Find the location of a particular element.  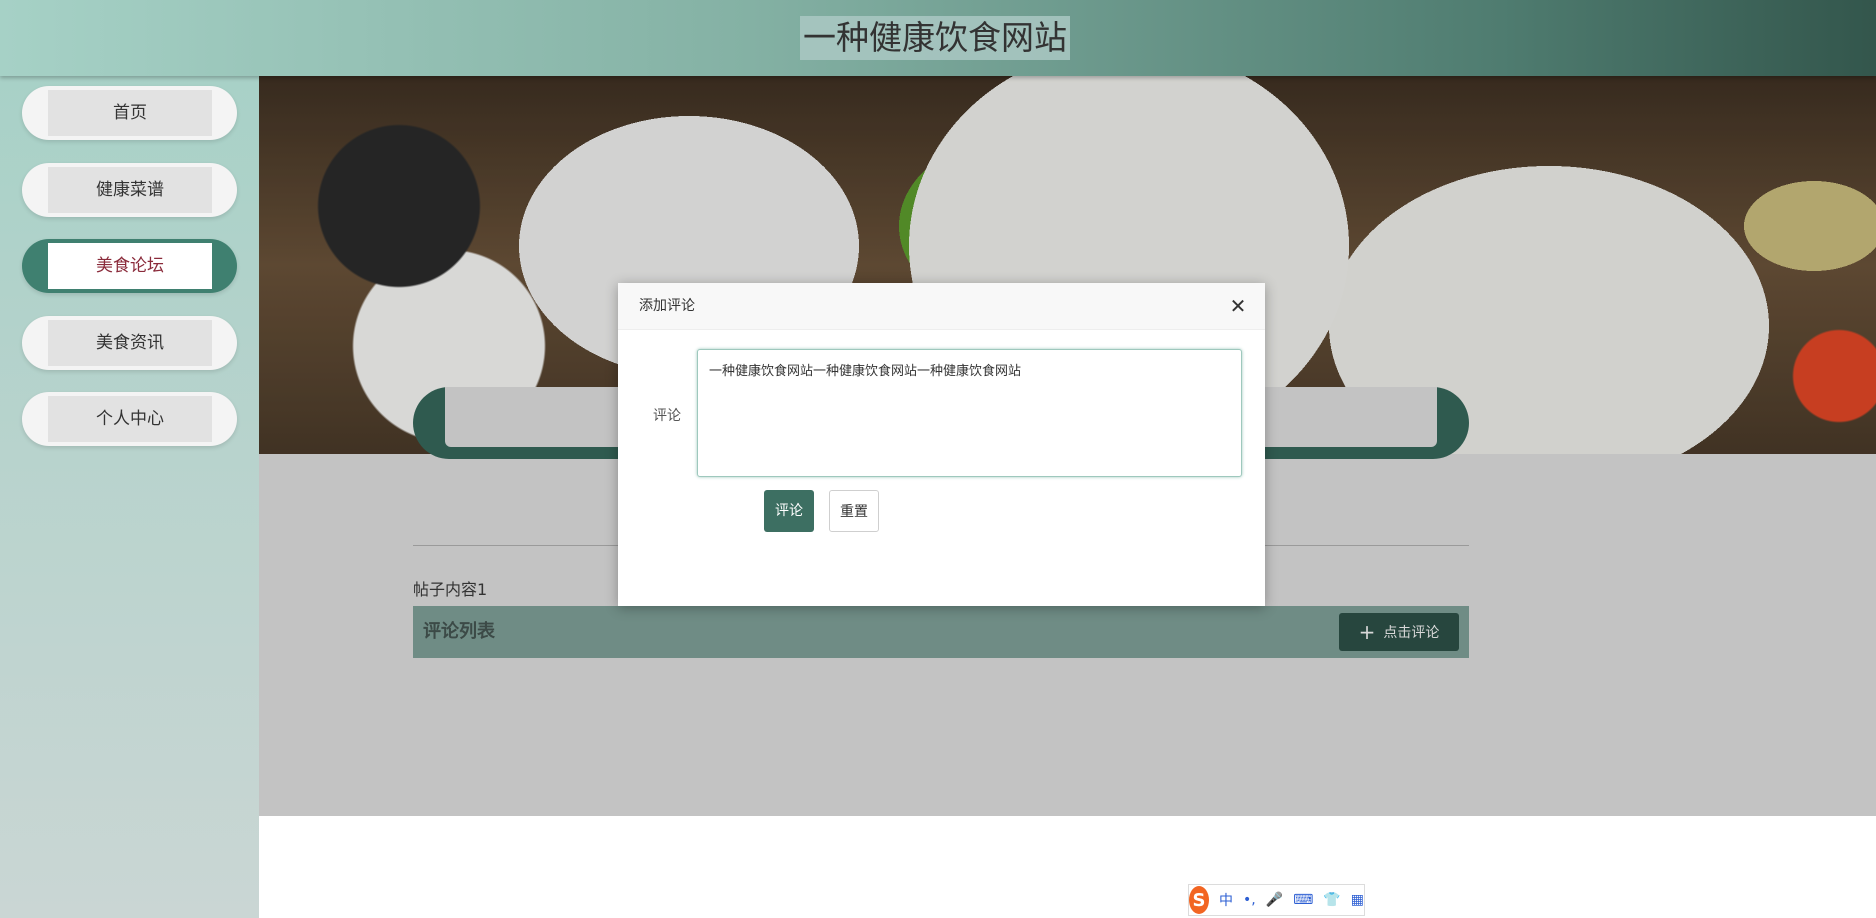

sidebar-item-label: 美食论坛 is located at coordinates (130, 266).